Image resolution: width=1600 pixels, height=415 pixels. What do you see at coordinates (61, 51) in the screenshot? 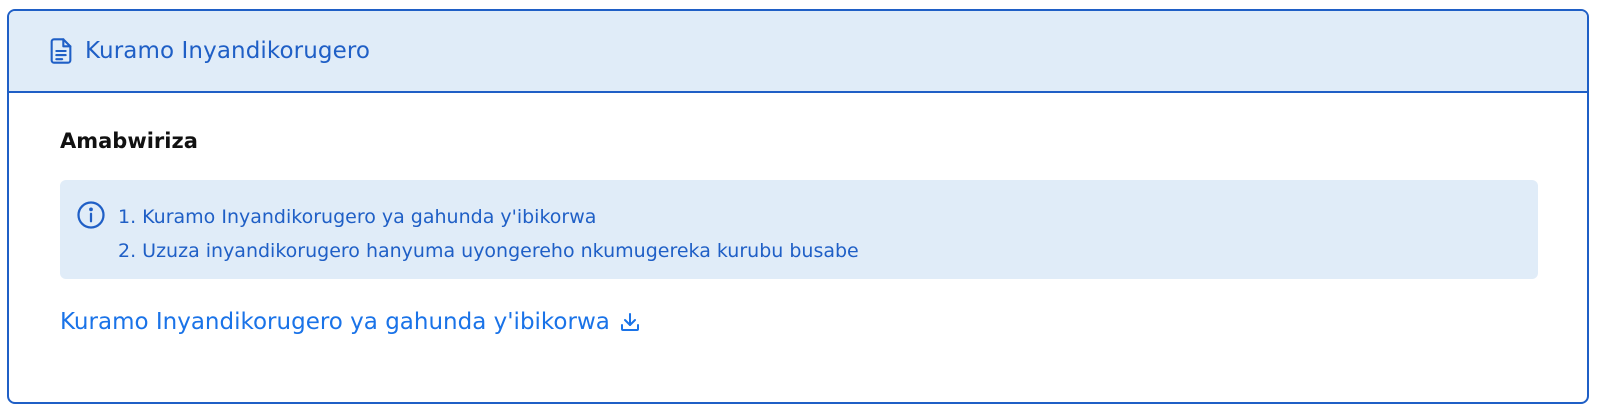
I see `document-icon` at bounding box center [61, 51].